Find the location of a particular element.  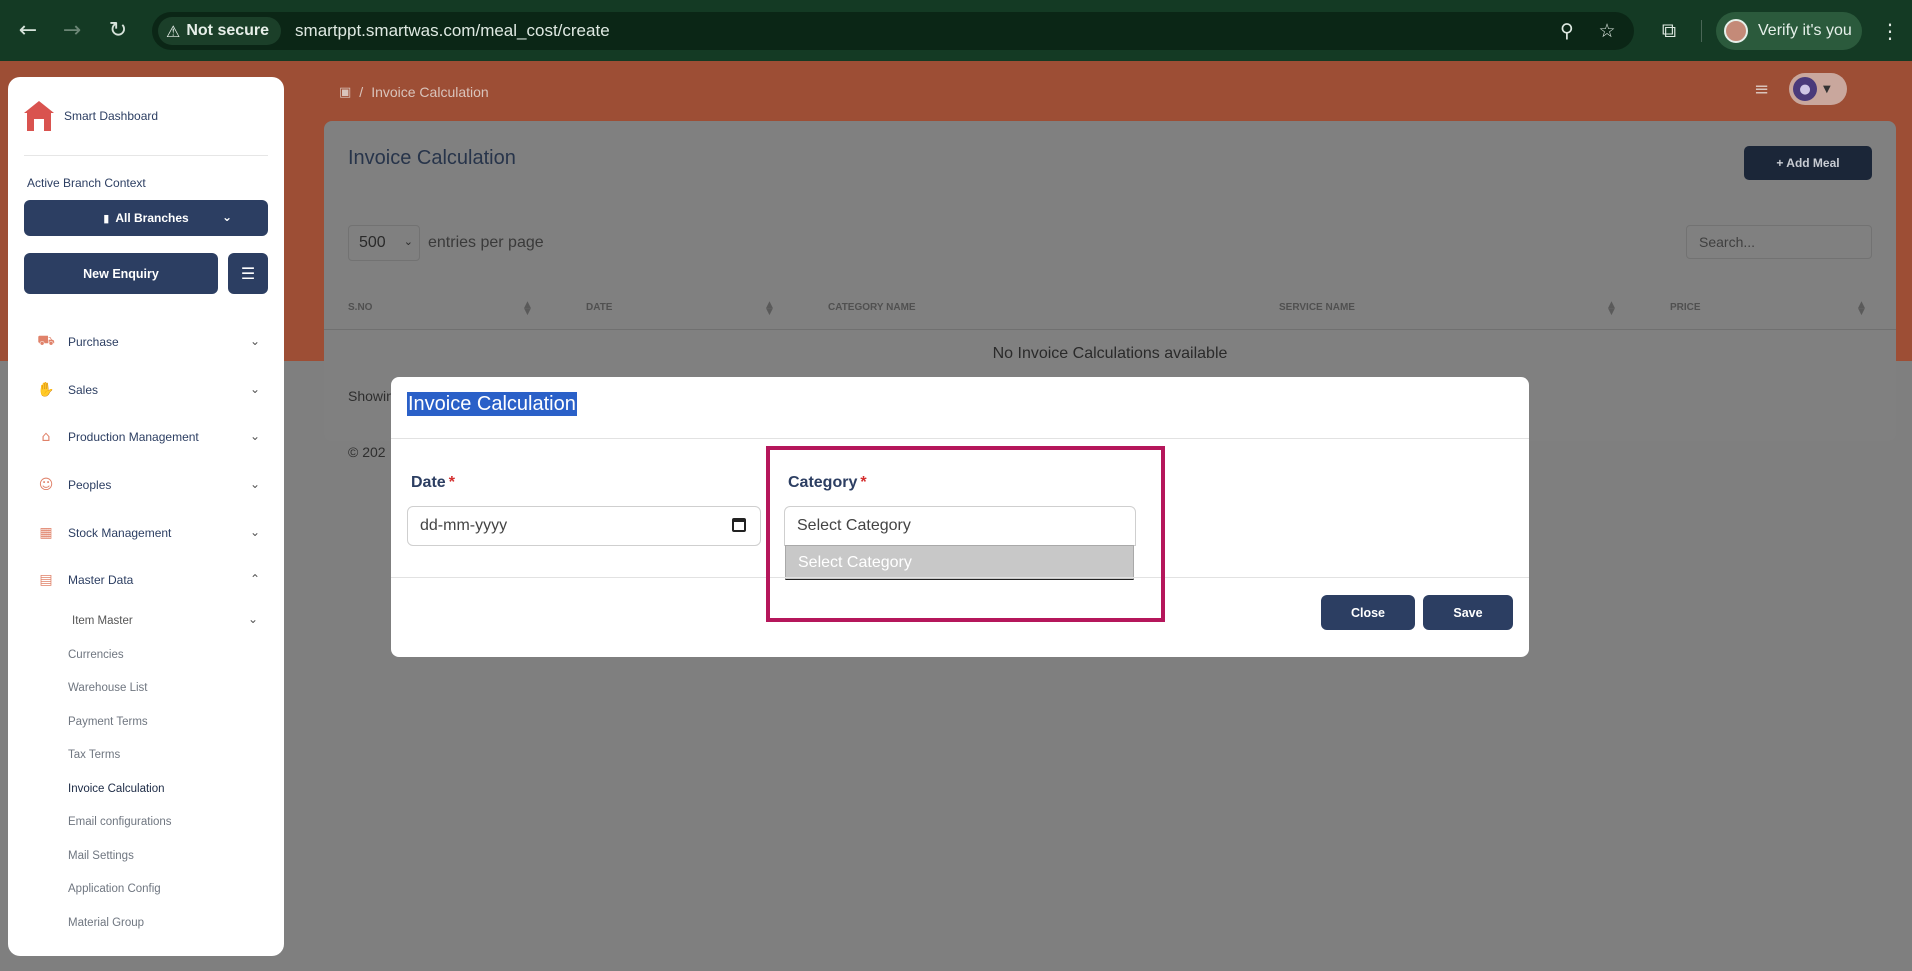

back-arrow-icon: ← is located at coordinates (28, 30).